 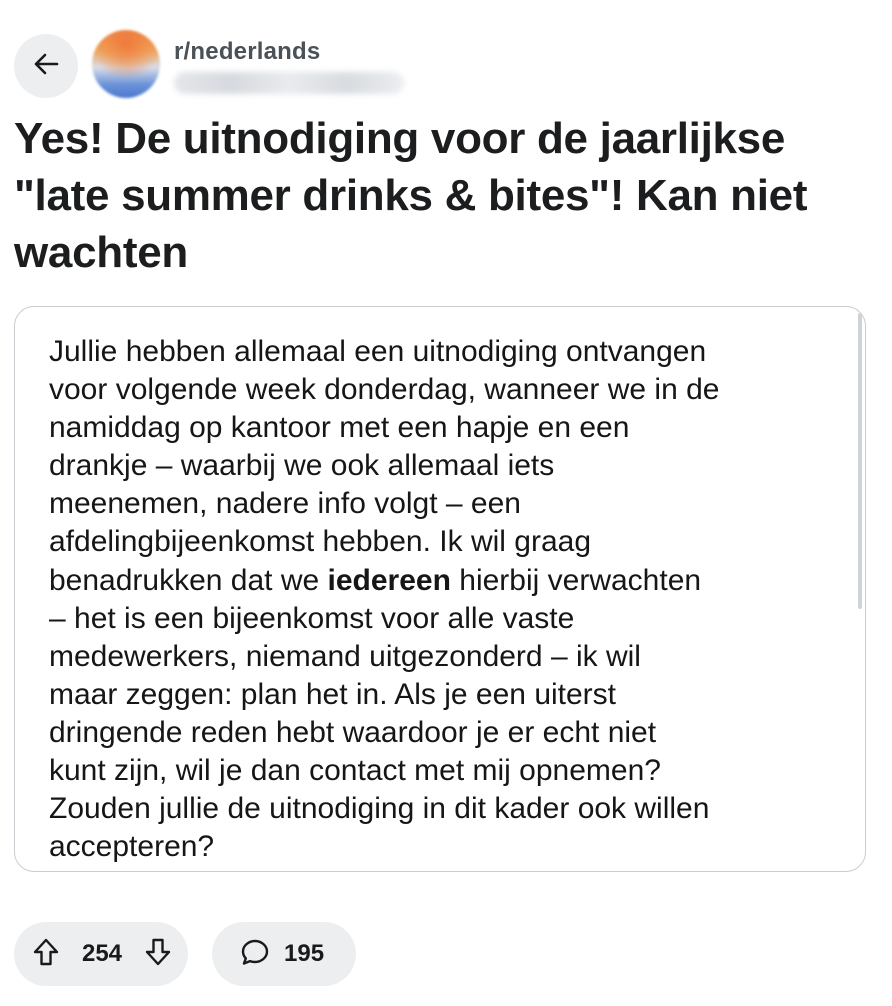 I want to click on arrow-left-icon, so click(x=46, y=66).